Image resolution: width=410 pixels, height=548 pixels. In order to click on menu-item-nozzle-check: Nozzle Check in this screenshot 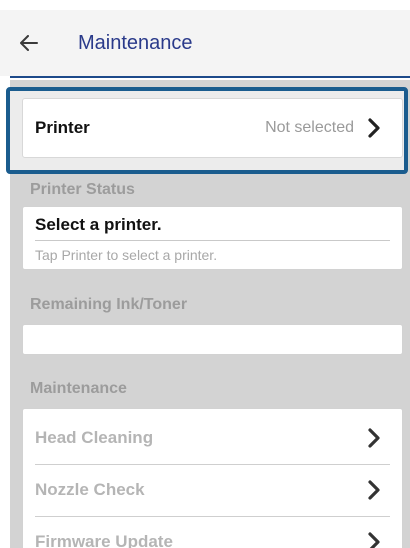, I will do `click(212, 490)`.